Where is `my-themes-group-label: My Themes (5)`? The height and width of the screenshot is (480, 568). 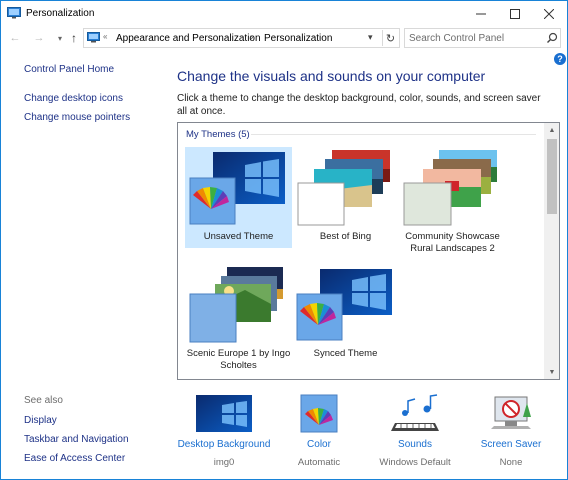
my-themes-group-label: My Themes (5) is located at coordinates (218, 134).